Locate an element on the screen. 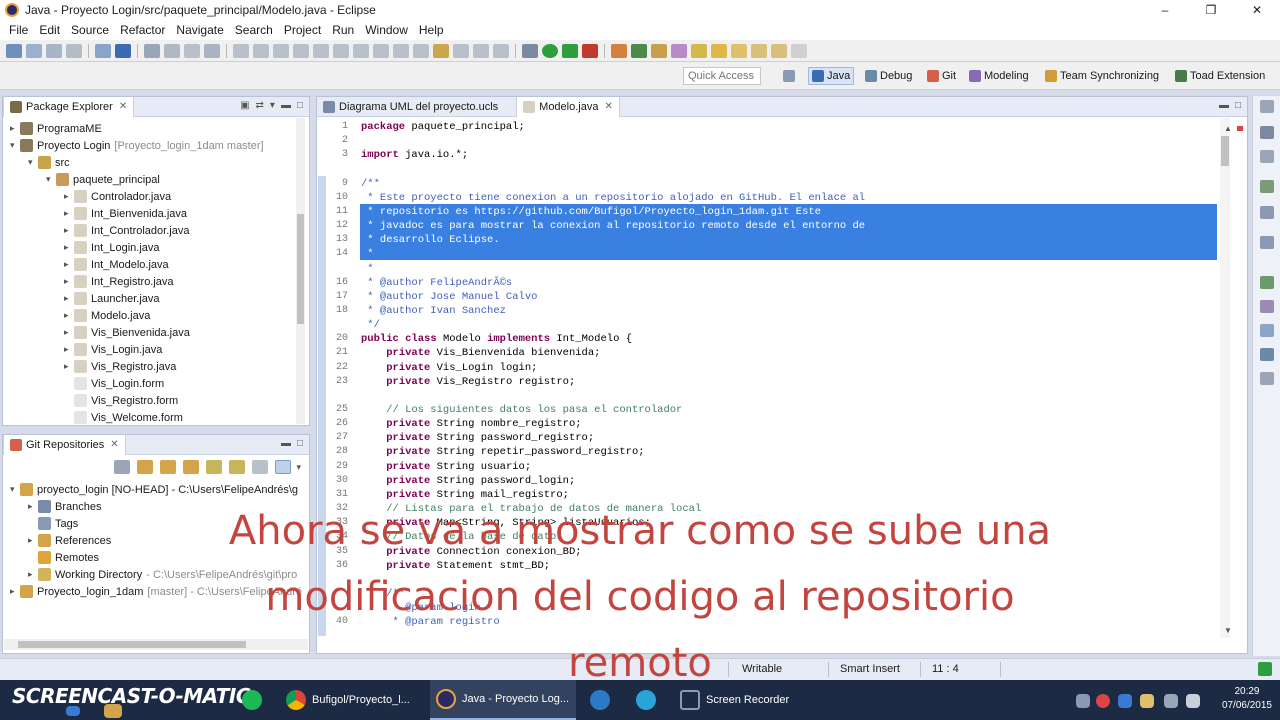 The image size is (1280, 720). code-line: * @author Jose Manuel Calvo is located at coordinates (449, 297).